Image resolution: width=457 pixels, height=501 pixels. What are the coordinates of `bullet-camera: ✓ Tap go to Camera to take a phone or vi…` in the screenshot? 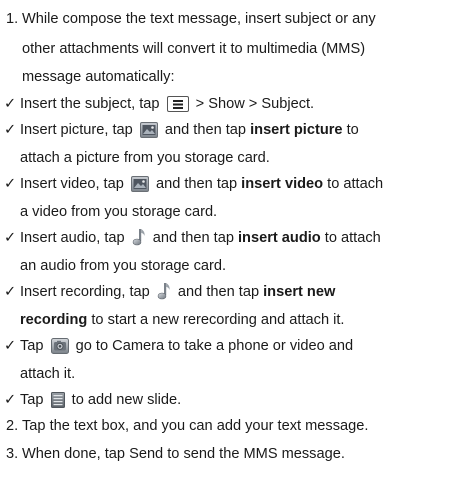 It's located at (228, 346).